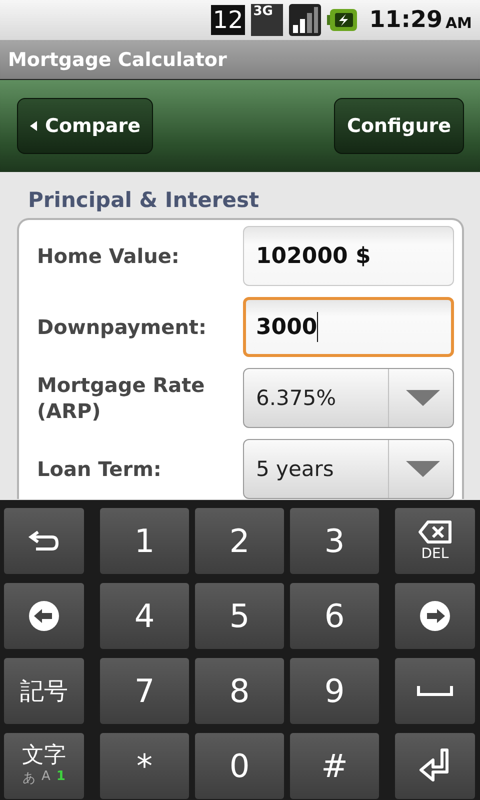 The height and width of the screenshot is (800, 480). Describe the element at coordinates (435, 532) in the screenshot. I see `backspace-icon` at that location.